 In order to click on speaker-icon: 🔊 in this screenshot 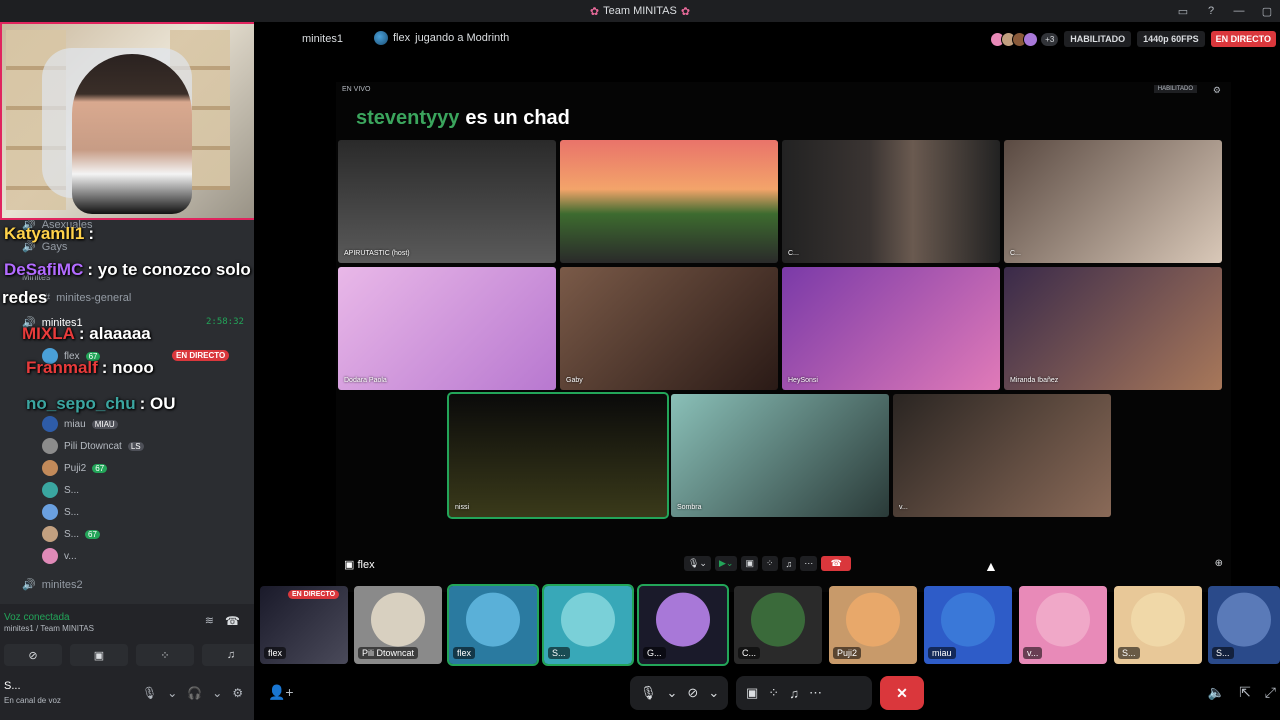, I will do `click(29, 585)`.